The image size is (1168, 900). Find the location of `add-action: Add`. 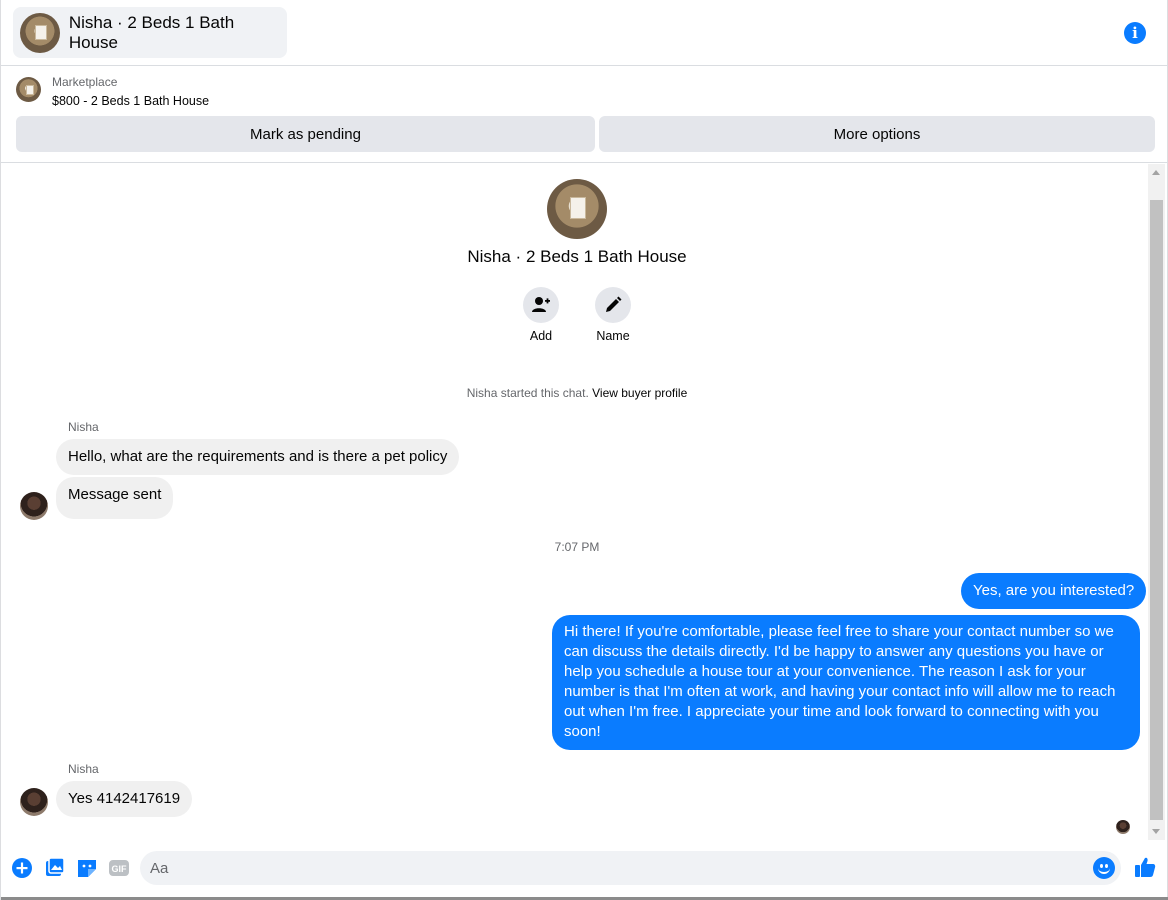

add-action: Add is located at coordinates (541, 315).